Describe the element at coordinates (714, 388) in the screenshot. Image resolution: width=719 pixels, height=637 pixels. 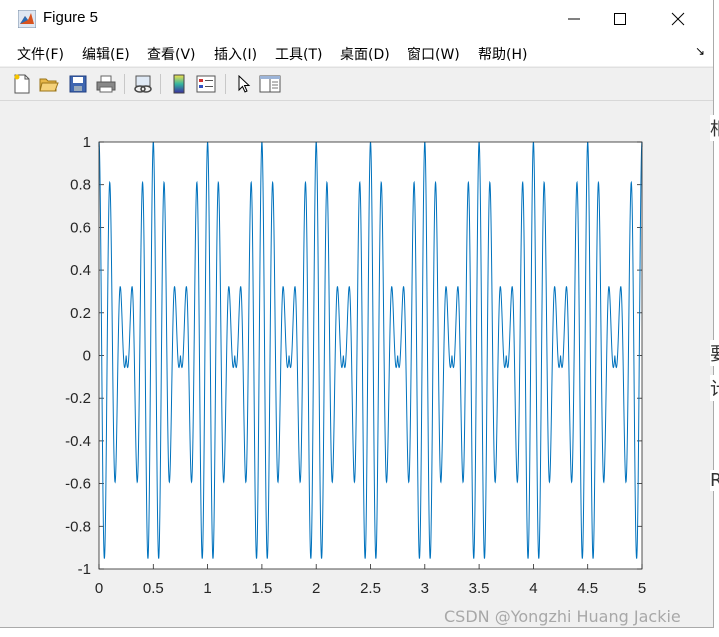
I see `background-text-fragment: 计` at that location.